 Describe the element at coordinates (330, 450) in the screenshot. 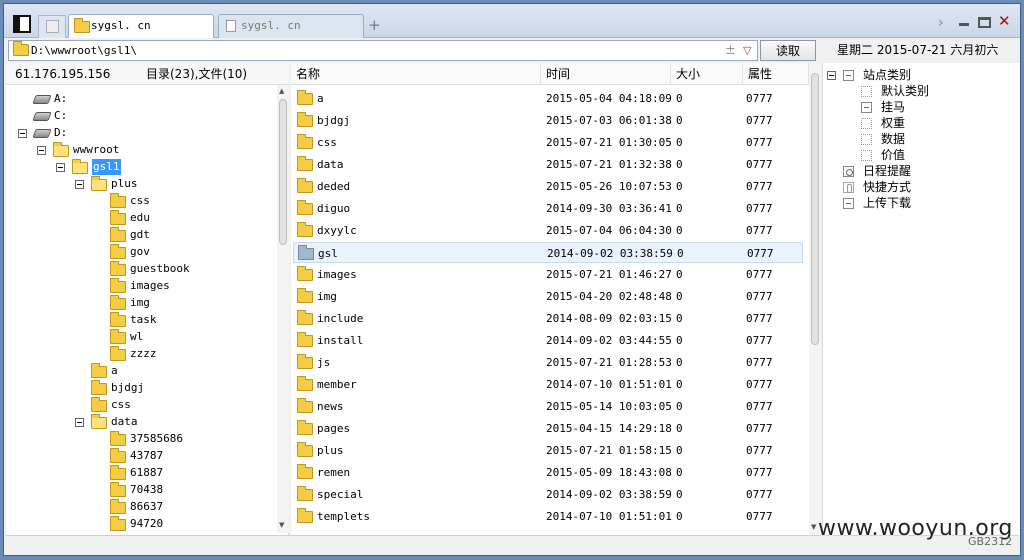

I see `file-name: plus` at that location.